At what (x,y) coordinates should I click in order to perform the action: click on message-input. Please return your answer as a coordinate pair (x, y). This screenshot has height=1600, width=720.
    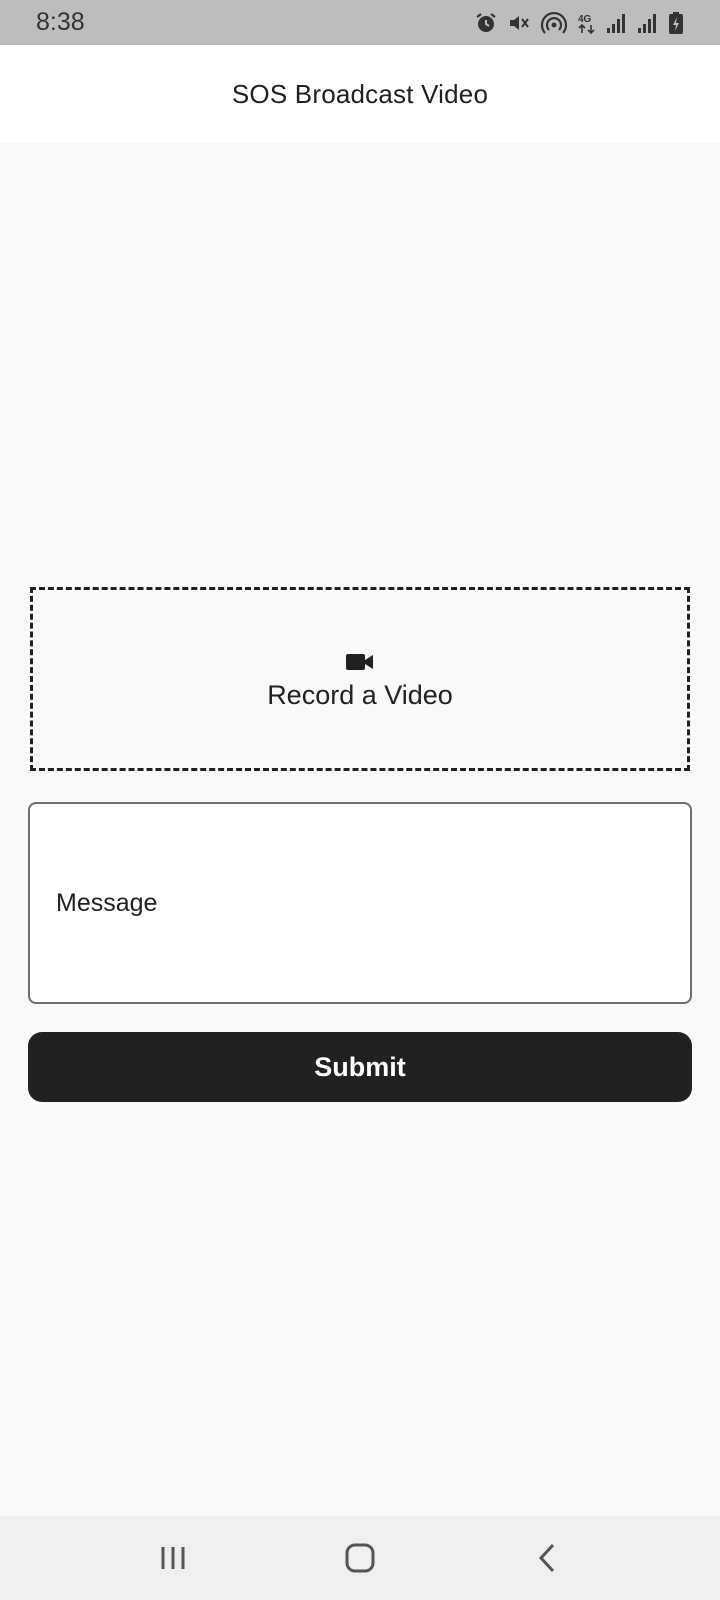
    Looking at the image, I should click on (360, 903).